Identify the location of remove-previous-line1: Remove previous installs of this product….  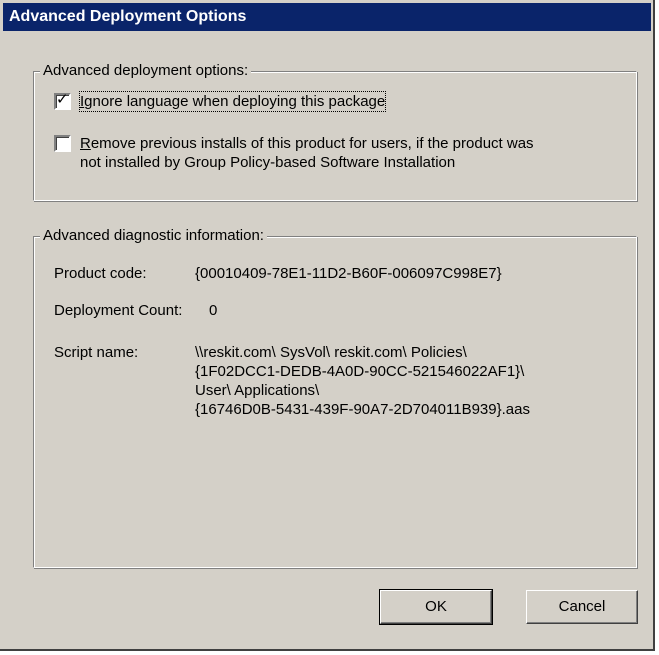
(307, 143).